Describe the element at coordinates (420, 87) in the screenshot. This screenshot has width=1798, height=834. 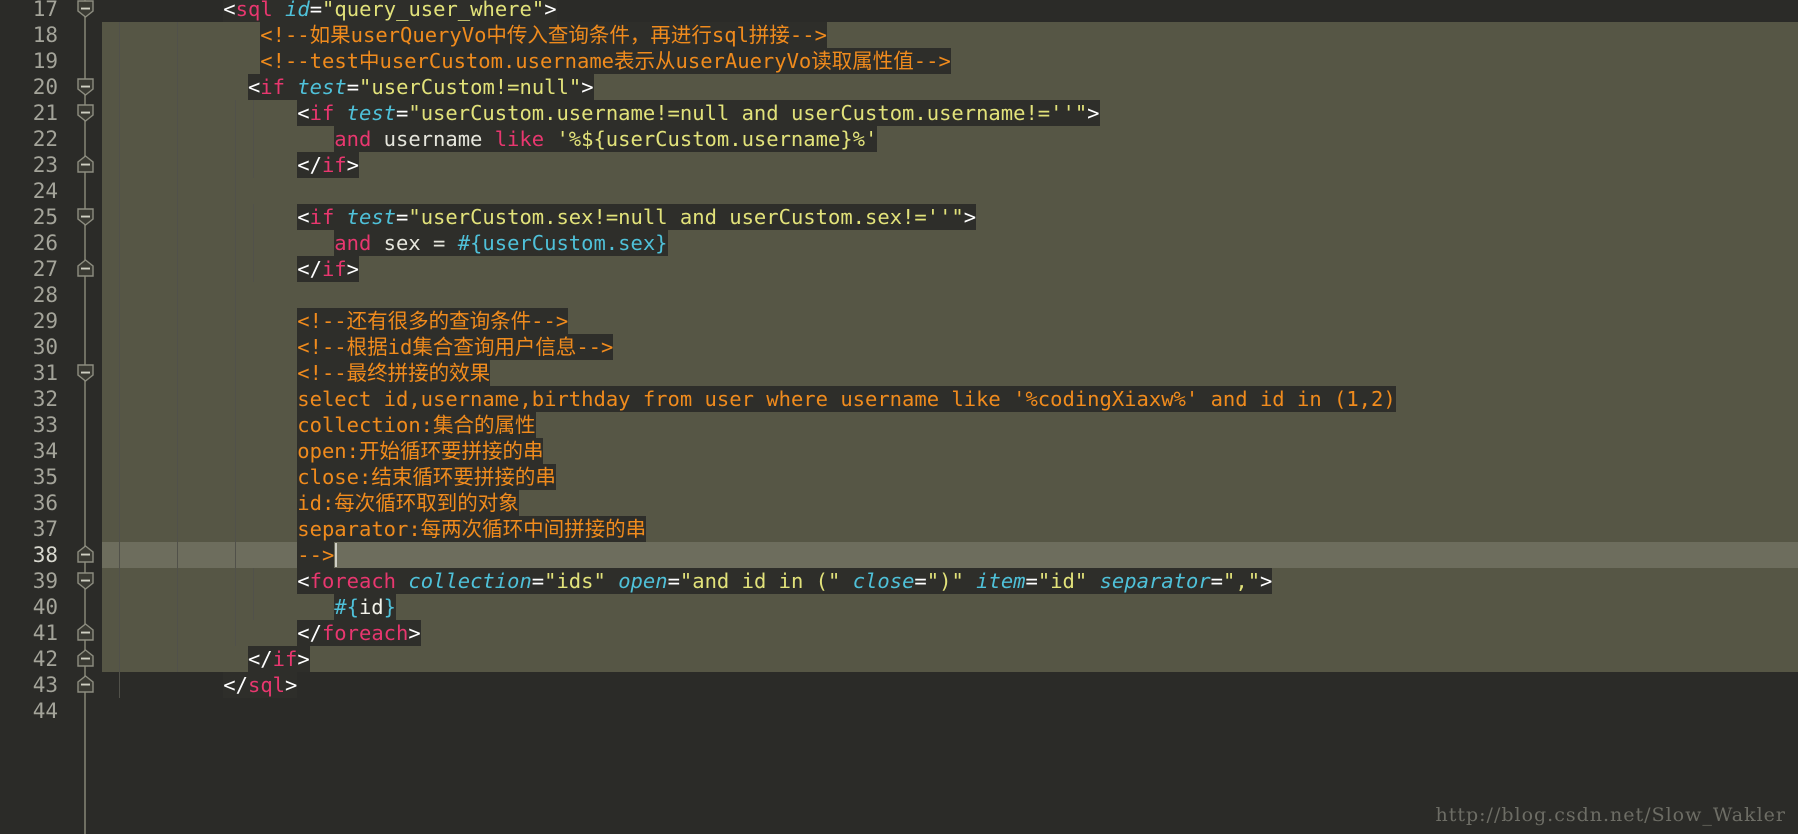
I see `code-line-content: <if test="userCustom!=null">` at that location.